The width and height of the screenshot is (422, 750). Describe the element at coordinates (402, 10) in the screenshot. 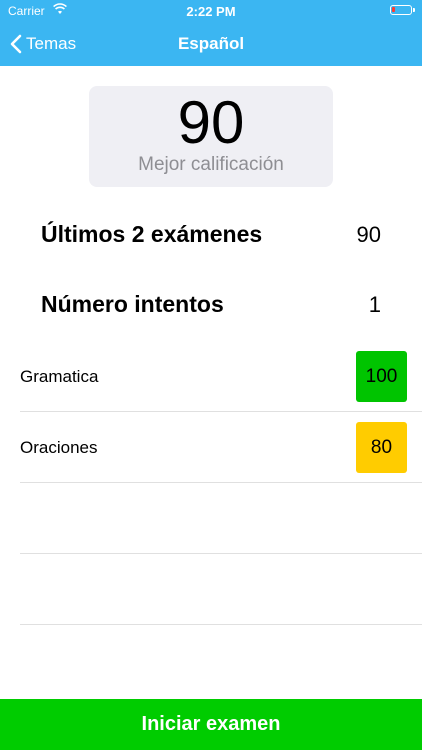

I see `battery-icon` at that location.